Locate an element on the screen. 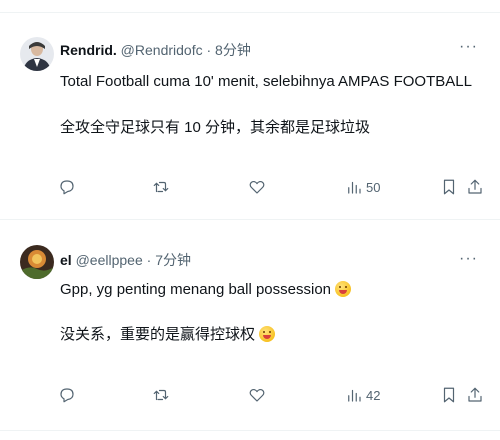  tweet-translation: 没关系，重要的是赢得控球权 is located at coordinates (168, 333).